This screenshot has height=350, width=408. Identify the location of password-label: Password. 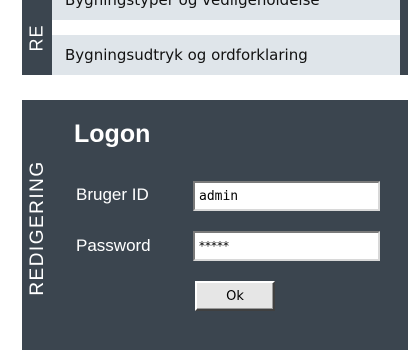
(113, 245).